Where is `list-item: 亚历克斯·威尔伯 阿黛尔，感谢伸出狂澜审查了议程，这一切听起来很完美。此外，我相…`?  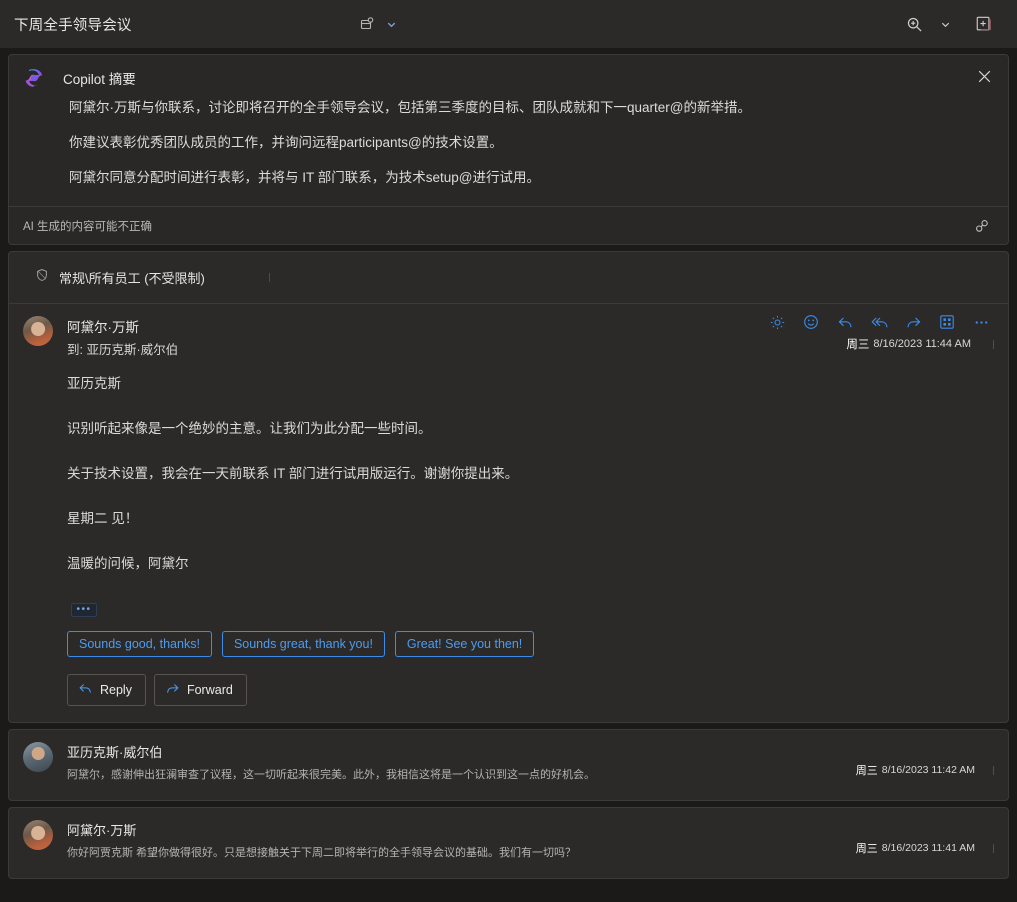 list-item: 亚历克斯·威尔伯 阿黛尔，感谢伸出狂澜审查了议程，这一切听起来很完美。此外，我相… is located at coordinates (508, 765).